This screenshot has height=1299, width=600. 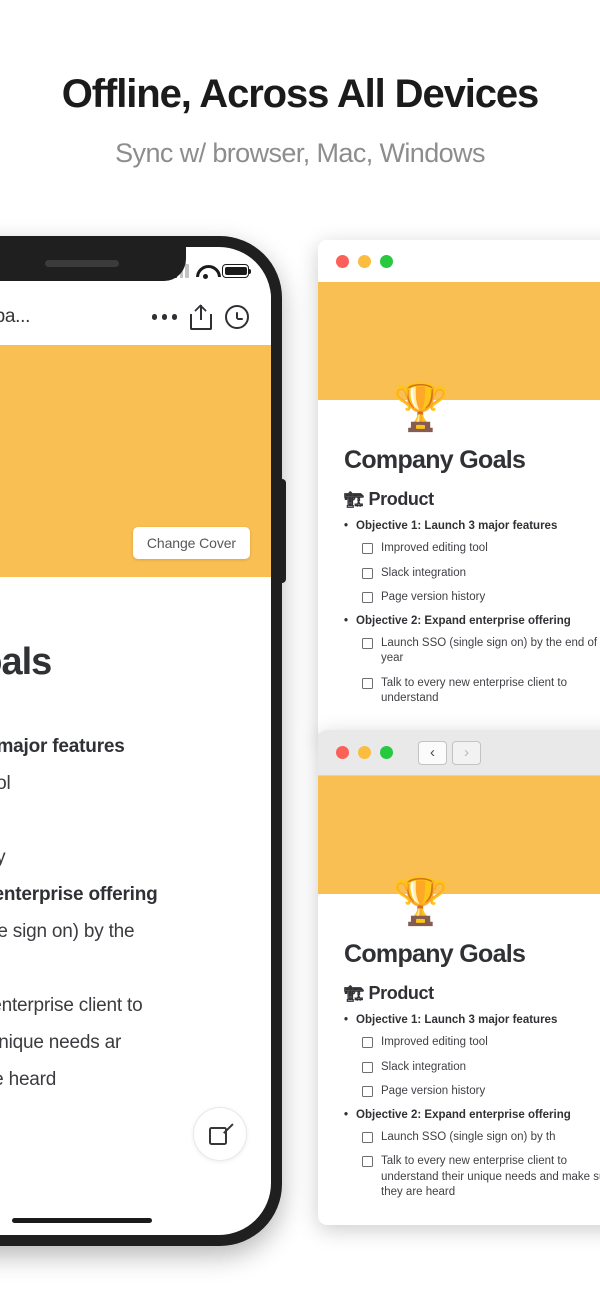 I want to click on list-item: ion history, so click(x=121, y=857).